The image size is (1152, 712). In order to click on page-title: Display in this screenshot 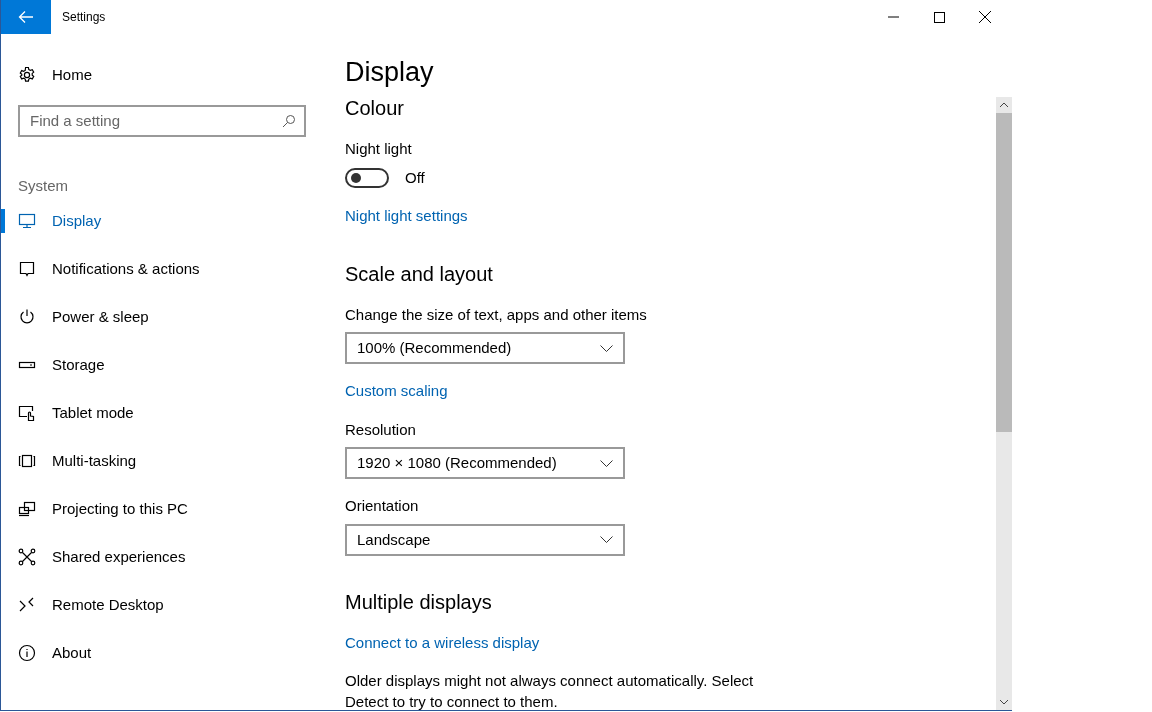, I will do `click(390, 72)`.